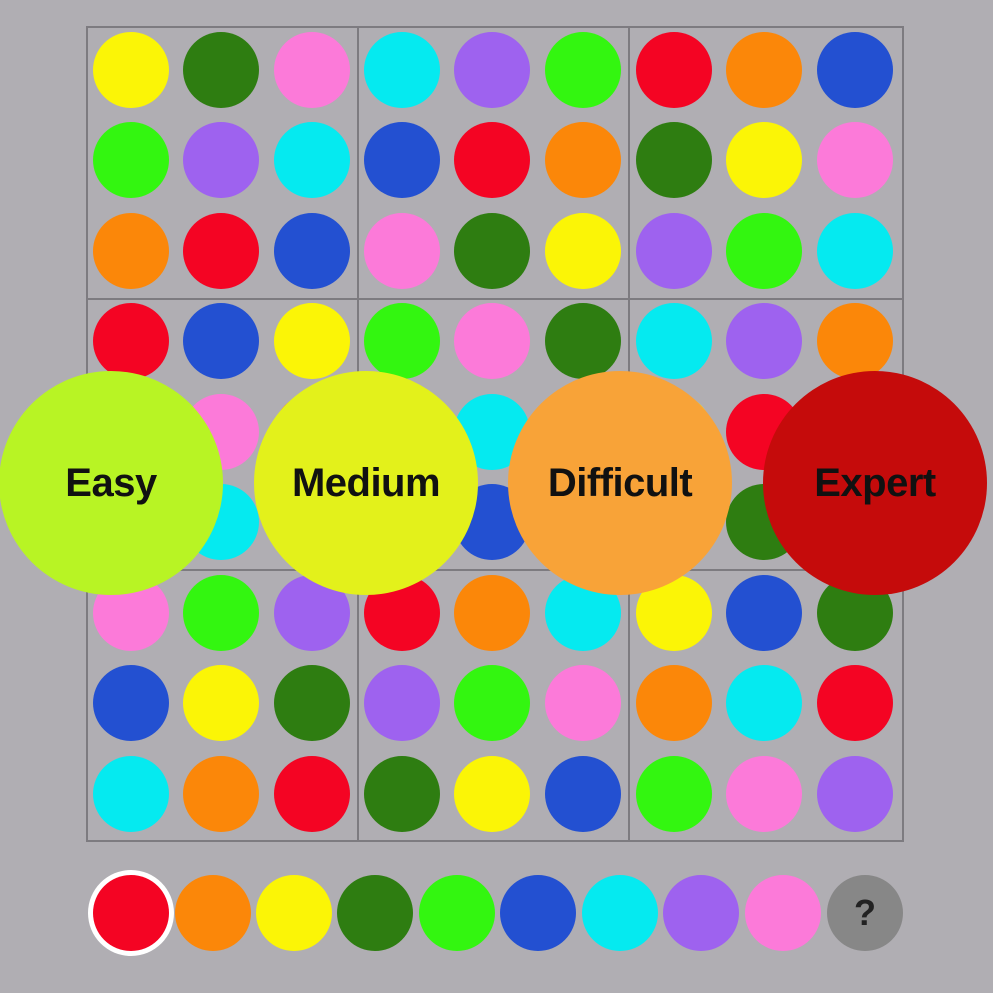 Image resolution: width=993 pixels, height=993 pixels. I want to click on palette-swatch-yellow, so click(294, 913).